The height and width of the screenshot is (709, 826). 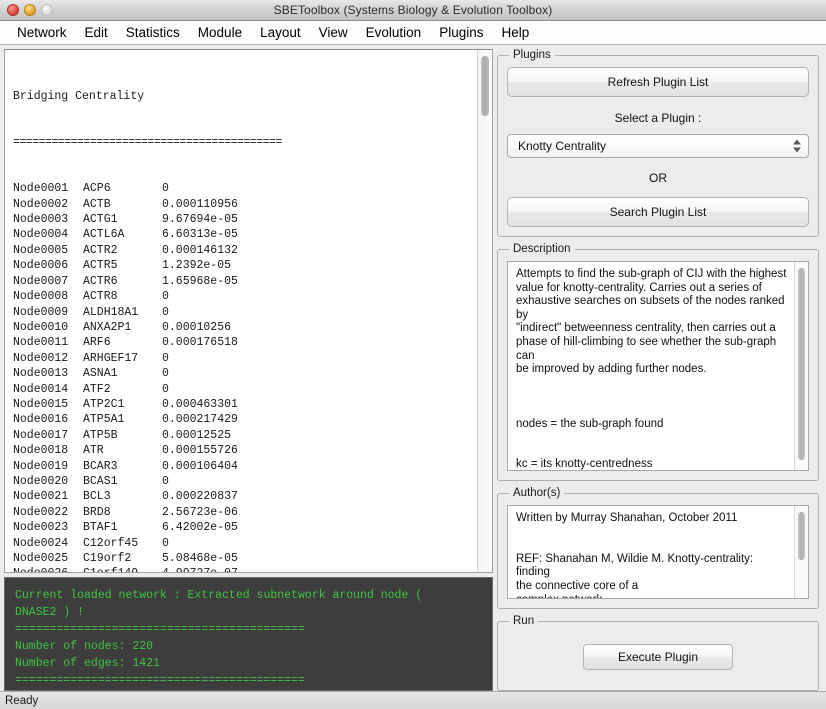 What do you see at coordinates (244, 312) in the screenshot?
I see `table-row: Node0009 ALDH18A1 0` at bounding box center [244, 312].